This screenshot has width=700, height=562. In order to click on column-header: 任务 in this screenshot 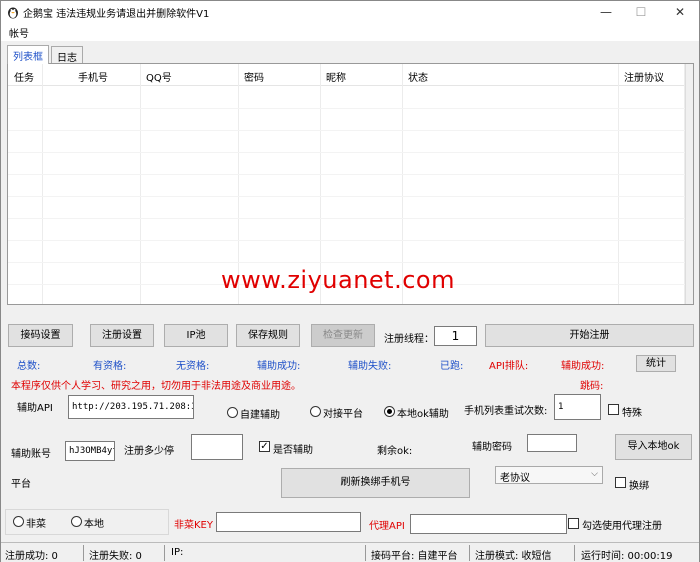, I will do `click(24, 76)`.